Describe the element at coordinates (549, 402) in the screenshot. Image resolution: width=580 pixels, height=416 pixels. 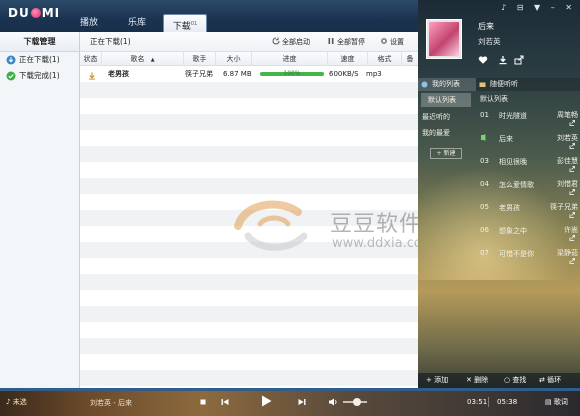
I see `lyrics-icon: ▤` at that location.